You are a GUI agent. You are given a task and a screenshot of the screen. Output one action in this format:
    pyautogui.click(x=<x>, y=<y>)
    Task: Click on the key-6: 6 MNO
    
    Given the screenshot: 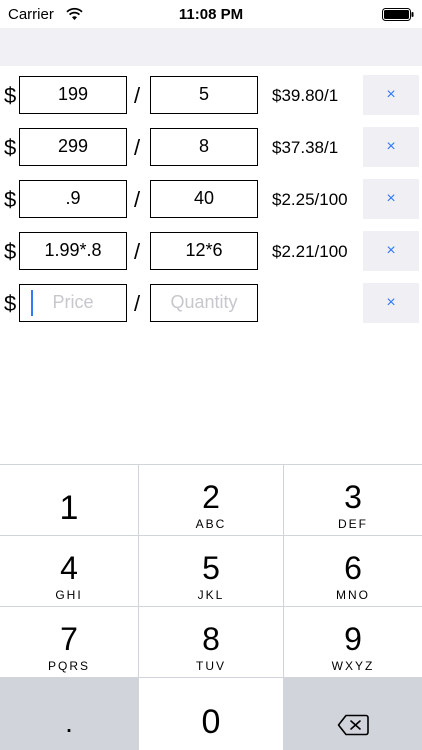 What is the action you would take?
    pyautogui.click(x=353, y=571)
    